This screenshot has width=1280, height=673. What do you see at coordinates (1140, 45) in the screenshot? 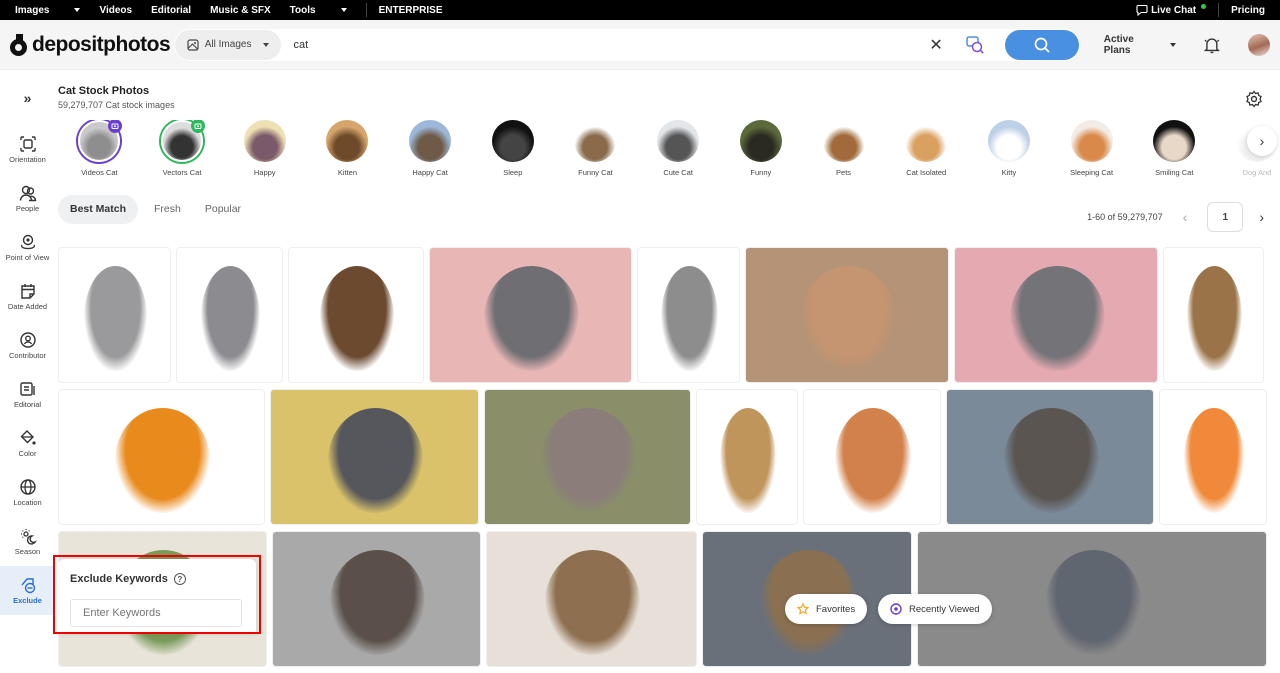
I see `active-plans-dropdown: Active Plans` at bounding box center [1140, 45].